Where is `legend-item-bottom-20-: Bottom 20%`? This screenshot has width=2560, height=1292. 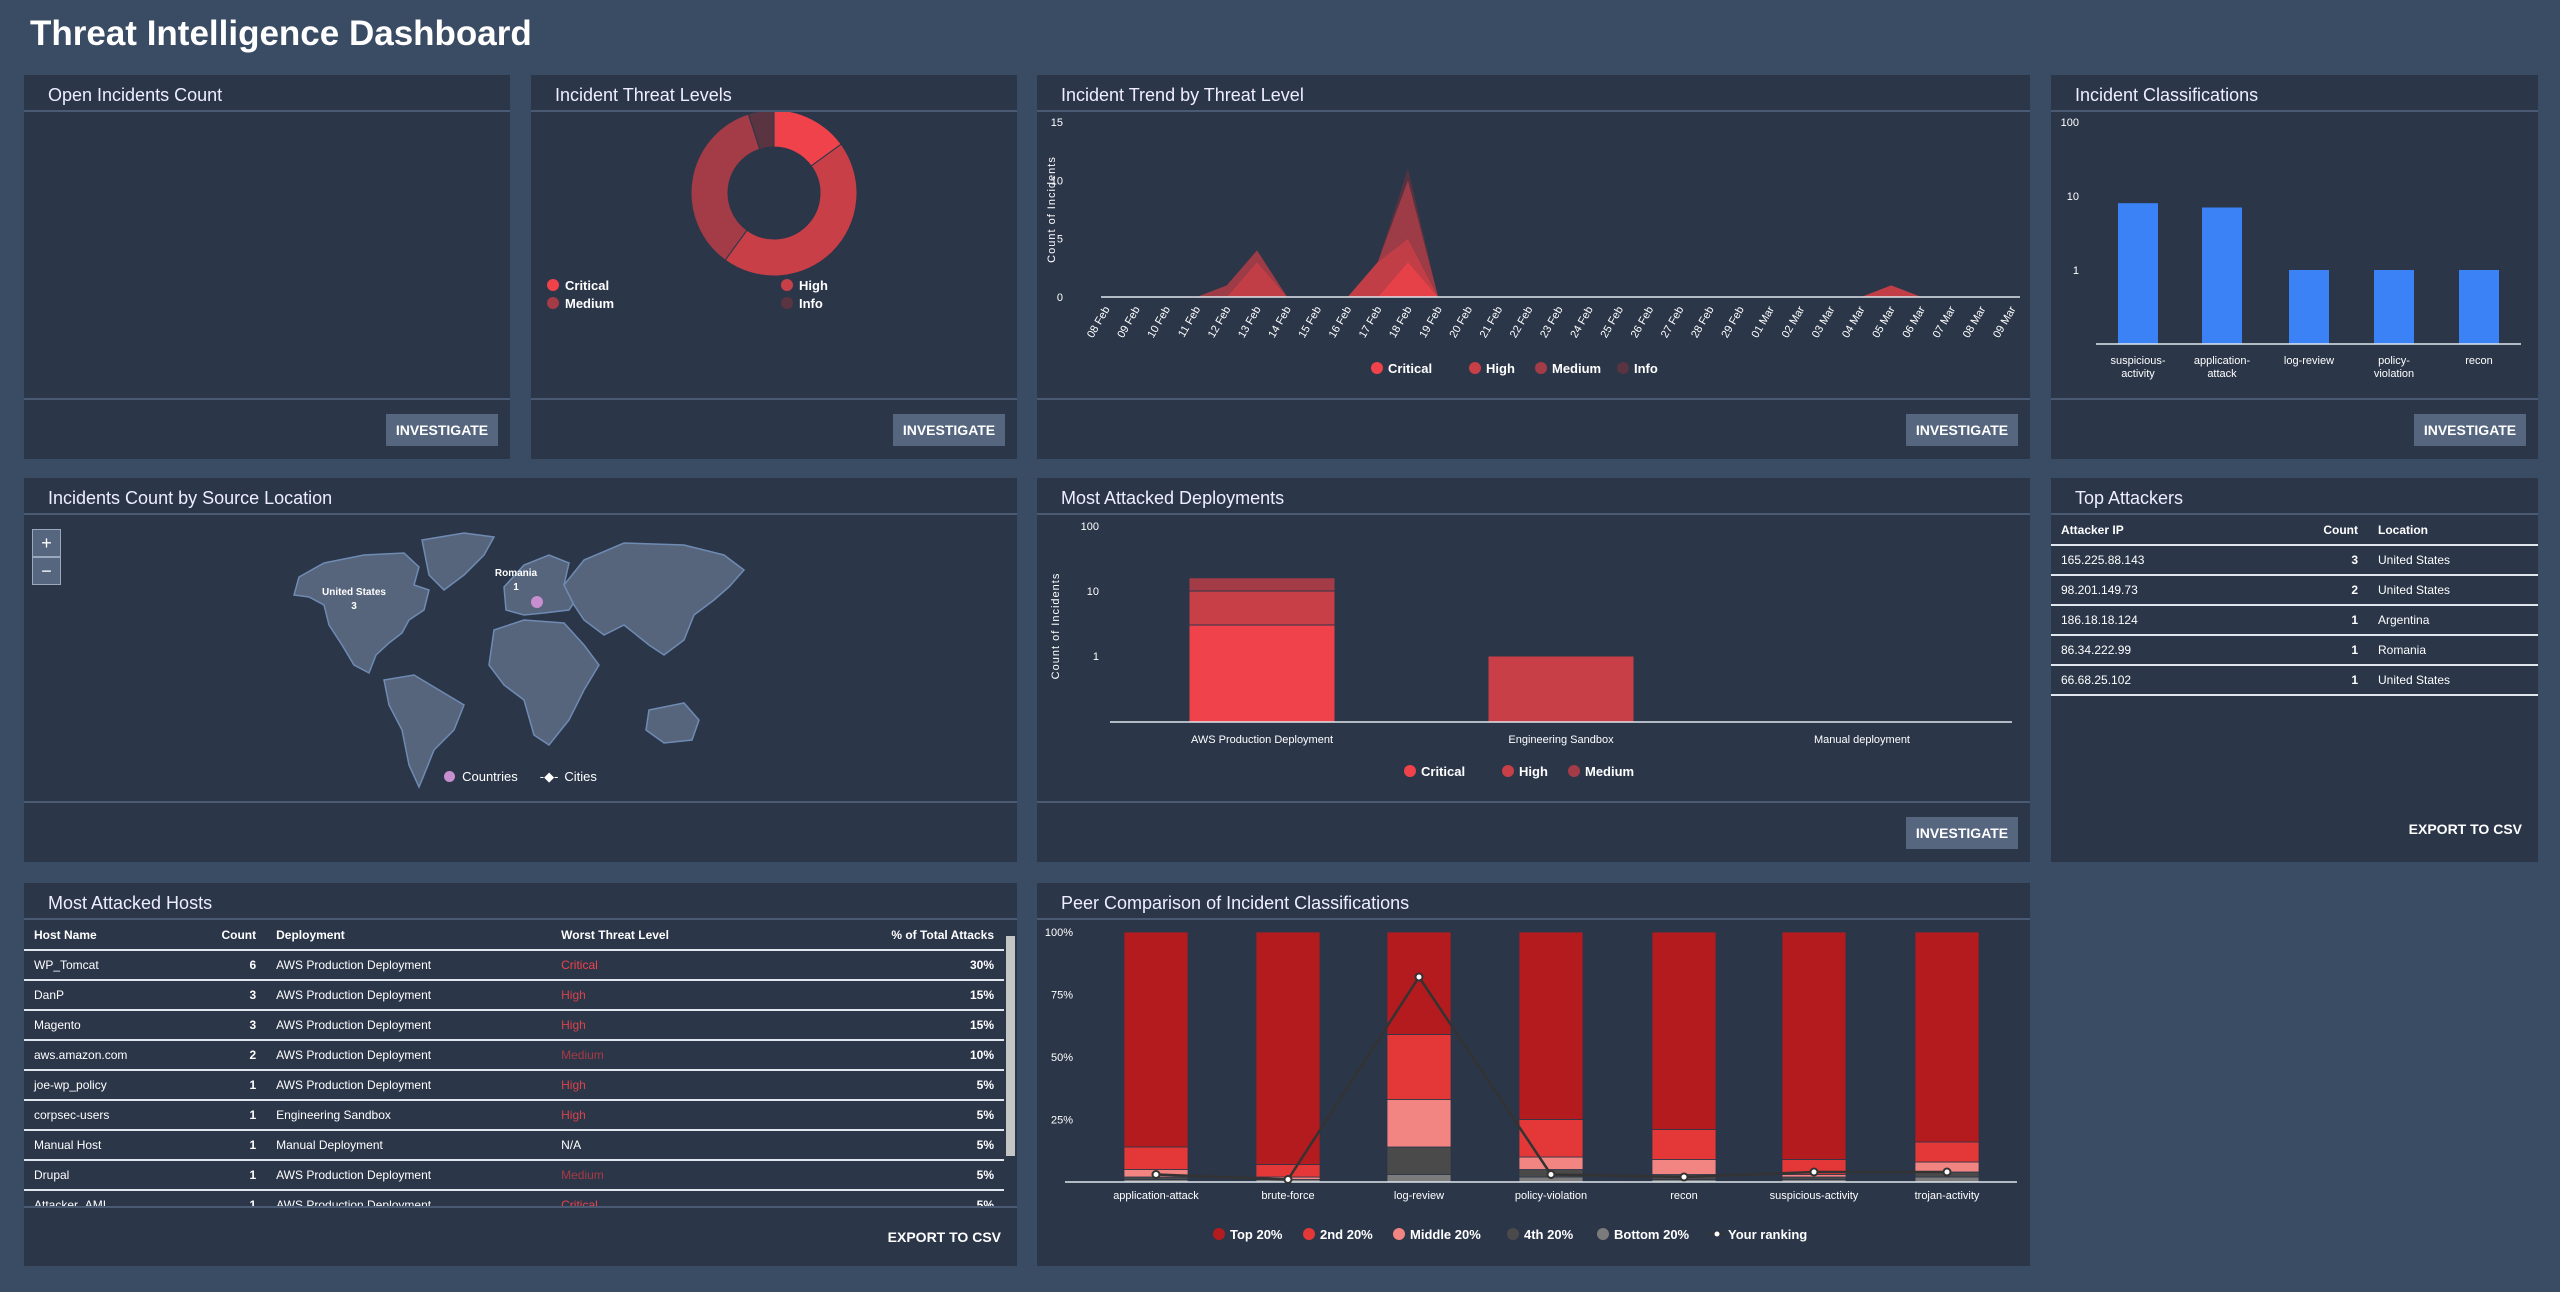
legend-item-bottom-20-: Bottom 20% is located at coordinates (1643, 1234).